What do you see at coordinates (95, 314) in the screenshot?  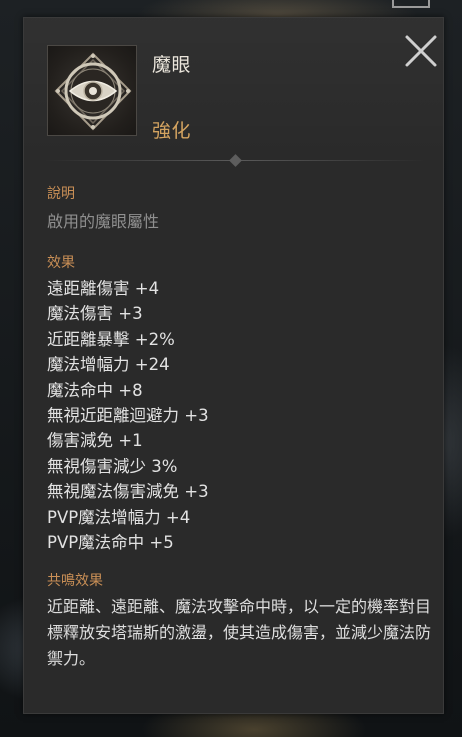 I see `effect-item: 魔法傷害 +3` at bounding box center [95, 314].